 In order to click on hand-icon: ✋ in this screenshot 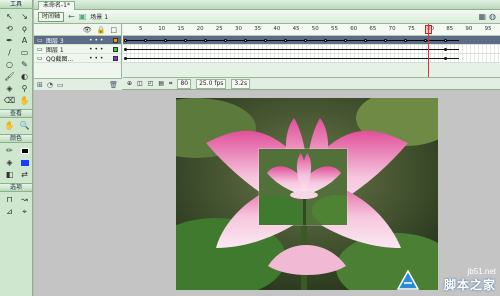, I will do `click(24, 100)`.